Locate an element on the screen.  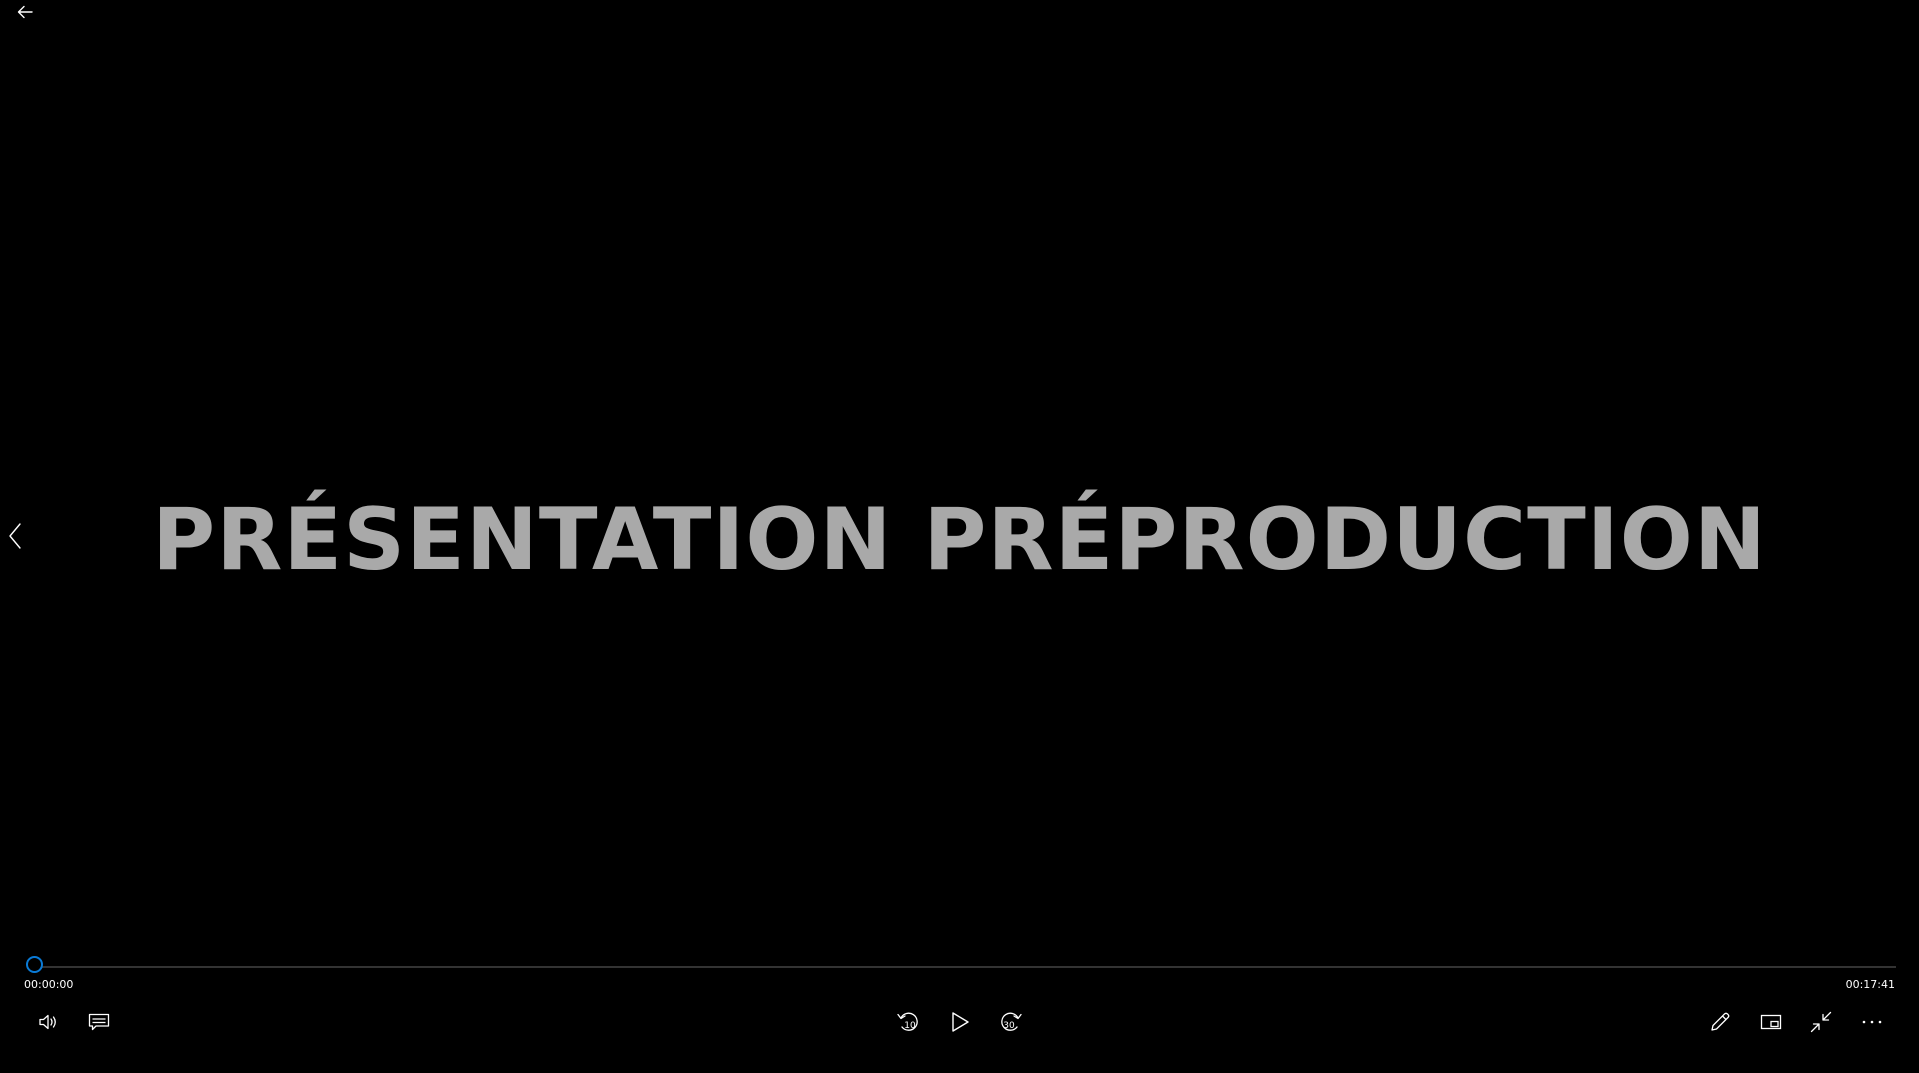
volume-icon is located at coordinates (47, 1022).